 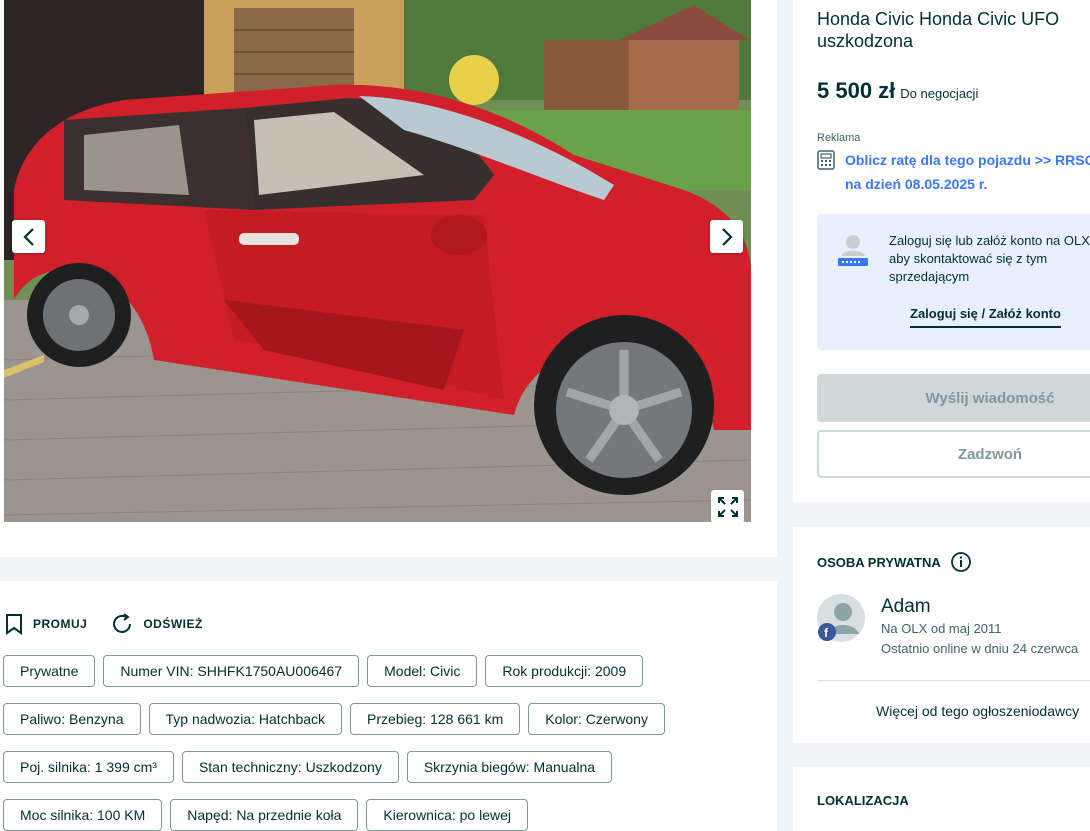 What do you see at coordinates (88, 767) in the screenshot?
I see `tag-engine-capacity: Poj. silnika: 1 399 cm³` at bounding box center [88, 767].